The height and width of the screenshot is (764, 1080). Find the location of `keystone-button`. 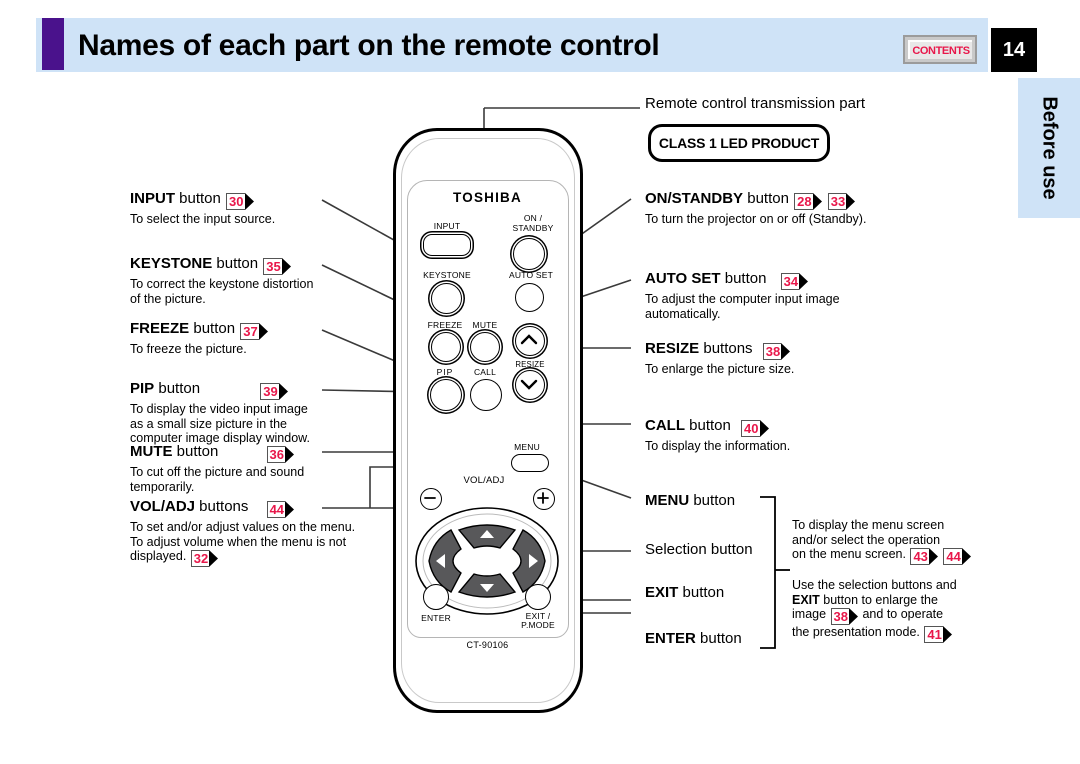

keystone-button is located at coordinates (446, 298).